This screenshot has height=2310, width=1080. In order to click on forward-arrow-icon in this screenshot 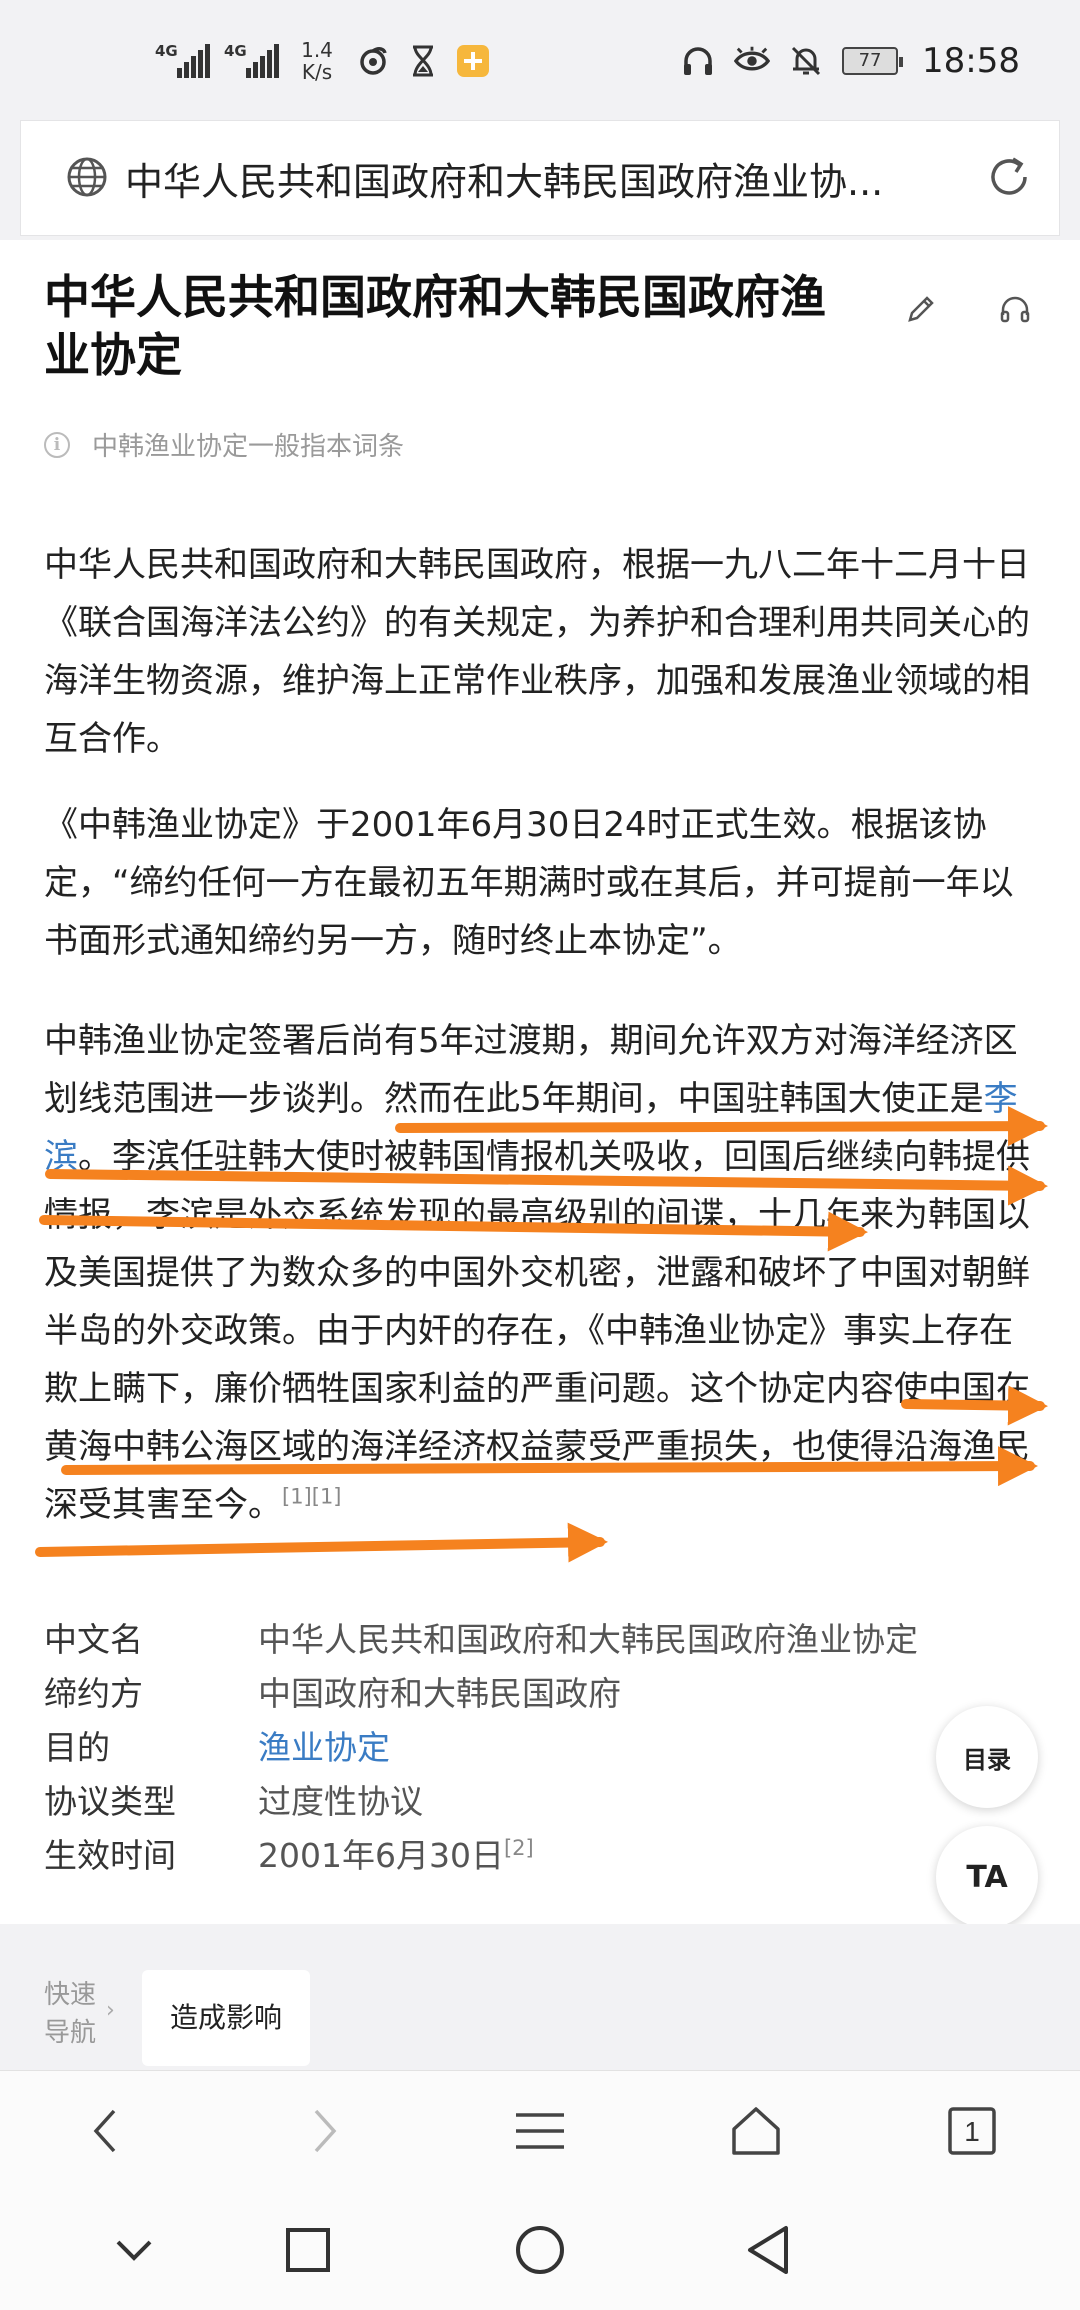, I will do `click(325, 2131)`.